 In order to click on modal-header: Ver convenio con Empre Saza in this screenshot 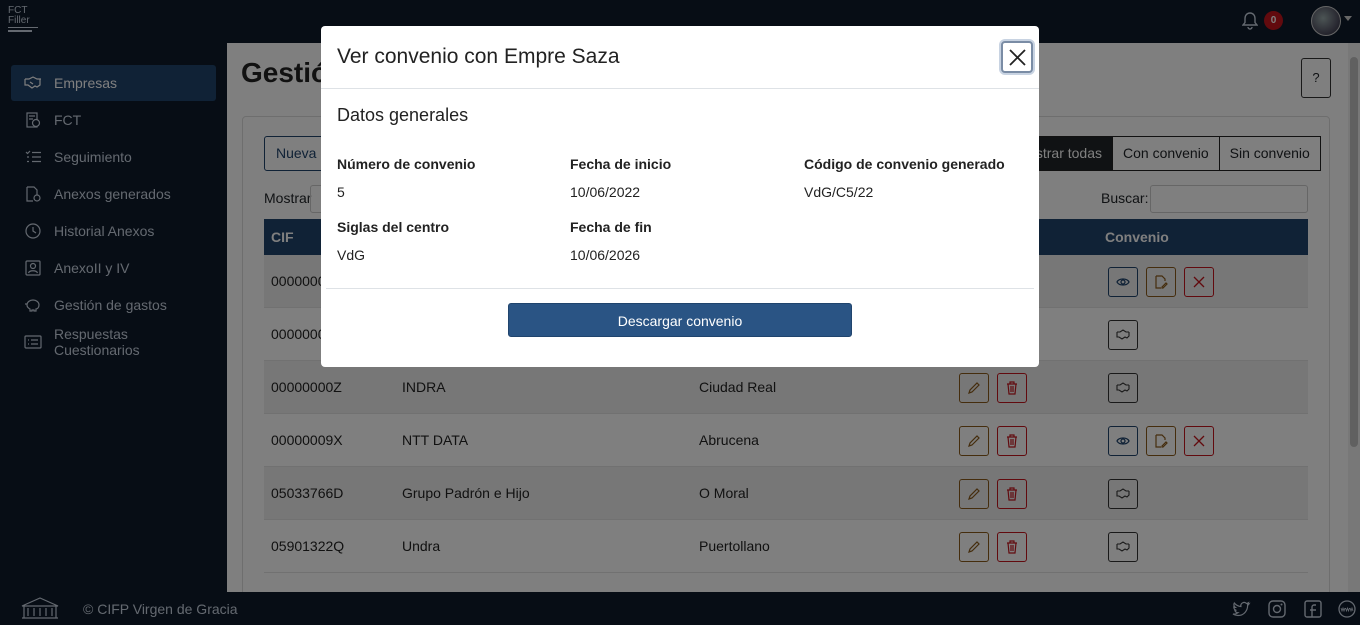, I will do `click(680, 57)`.